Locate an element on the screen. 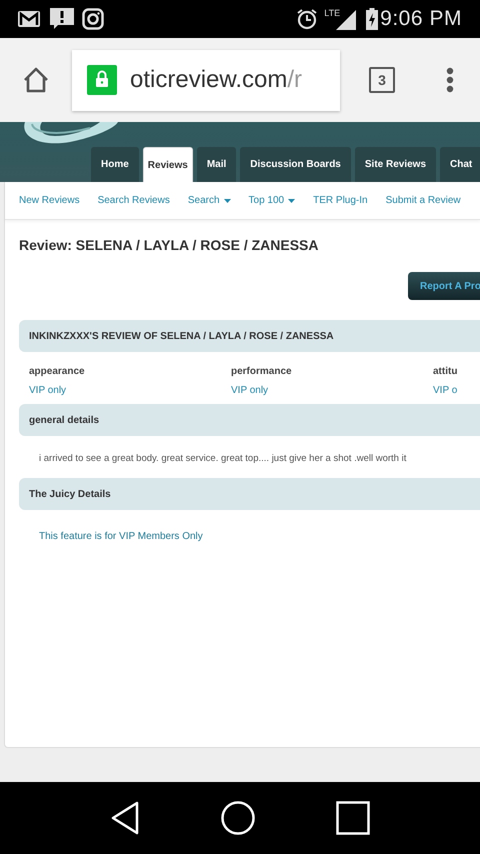 This screenshot has height=854, width=480. nav-tab: Site Reviews is located at coordinates (395, 164).